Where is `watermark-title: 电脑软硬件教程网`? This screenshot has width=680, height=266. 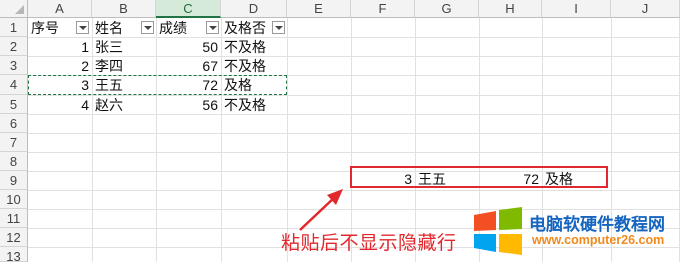 watermark-title: 电脑软硬件教程网 is located at coordinates (597, 225).